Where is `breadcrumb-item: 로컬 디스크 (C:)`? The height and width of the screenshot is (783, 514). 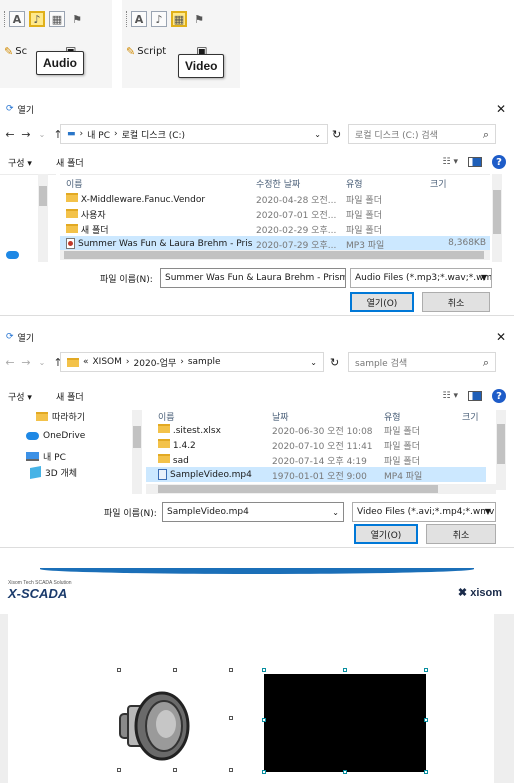 breadcrumb-item: 로컬 디스크 (C:) is located at coordinates (153, 134).